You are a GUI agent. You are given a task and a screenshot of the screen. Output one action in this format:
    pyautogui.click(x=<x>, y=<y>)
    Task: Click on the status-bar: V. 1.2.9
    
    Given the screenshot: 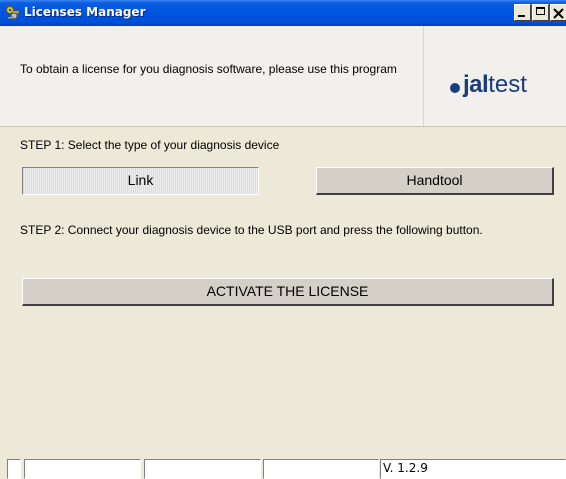 What is the action you would take?
    pyautogui.click(x=283, y=465)
    